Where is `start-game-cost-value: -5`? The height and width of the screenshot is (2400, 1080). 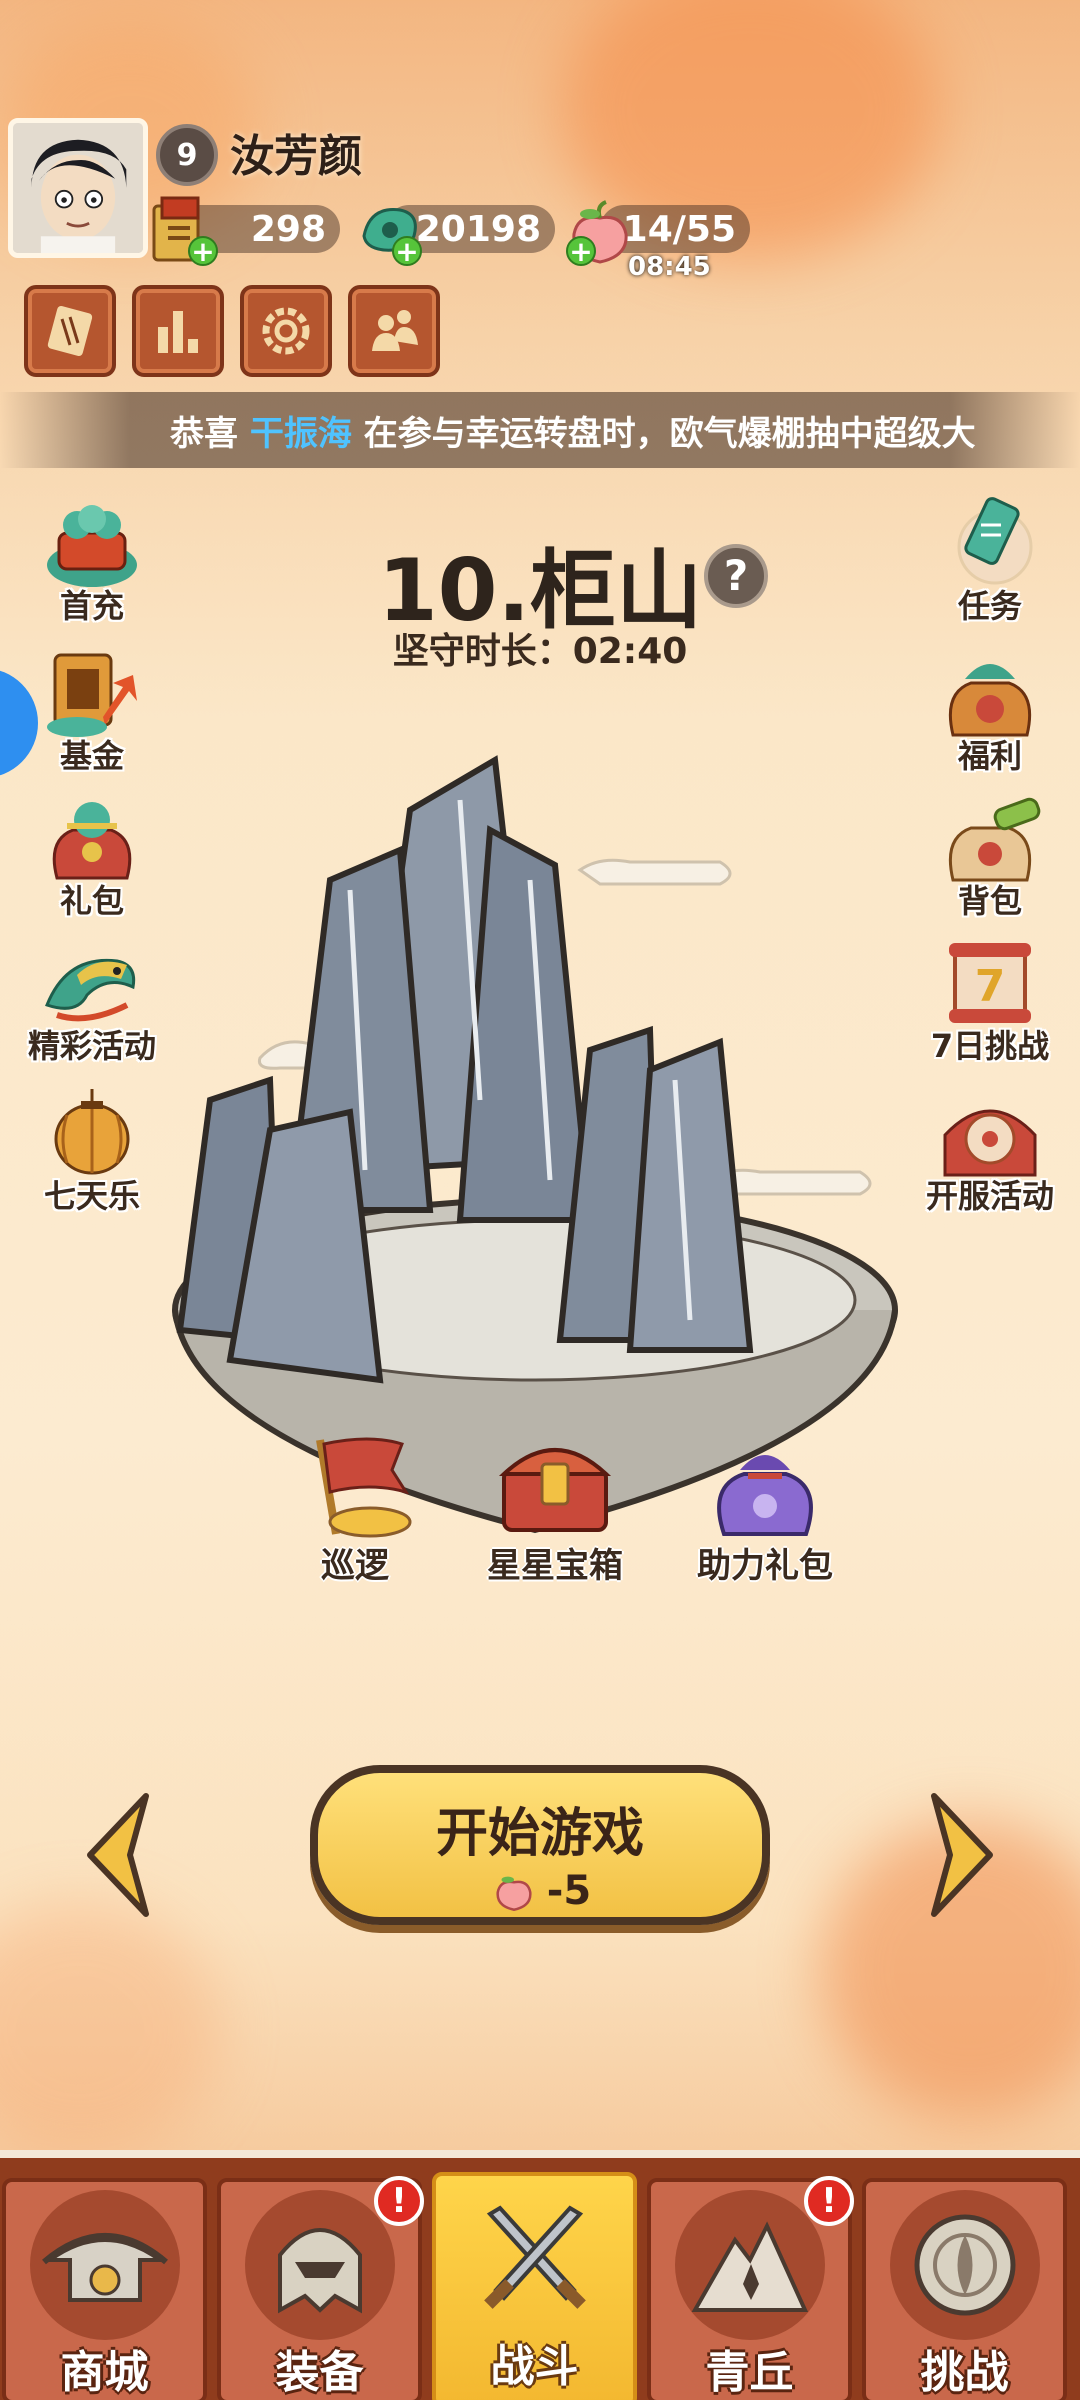 start-game-cost-value: -5 is located at coordinates (569, 1891).